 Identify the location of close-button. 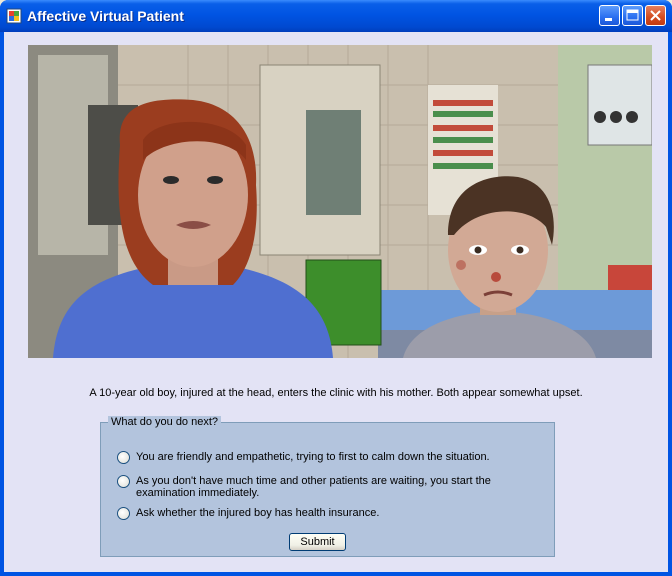
(655, 15).